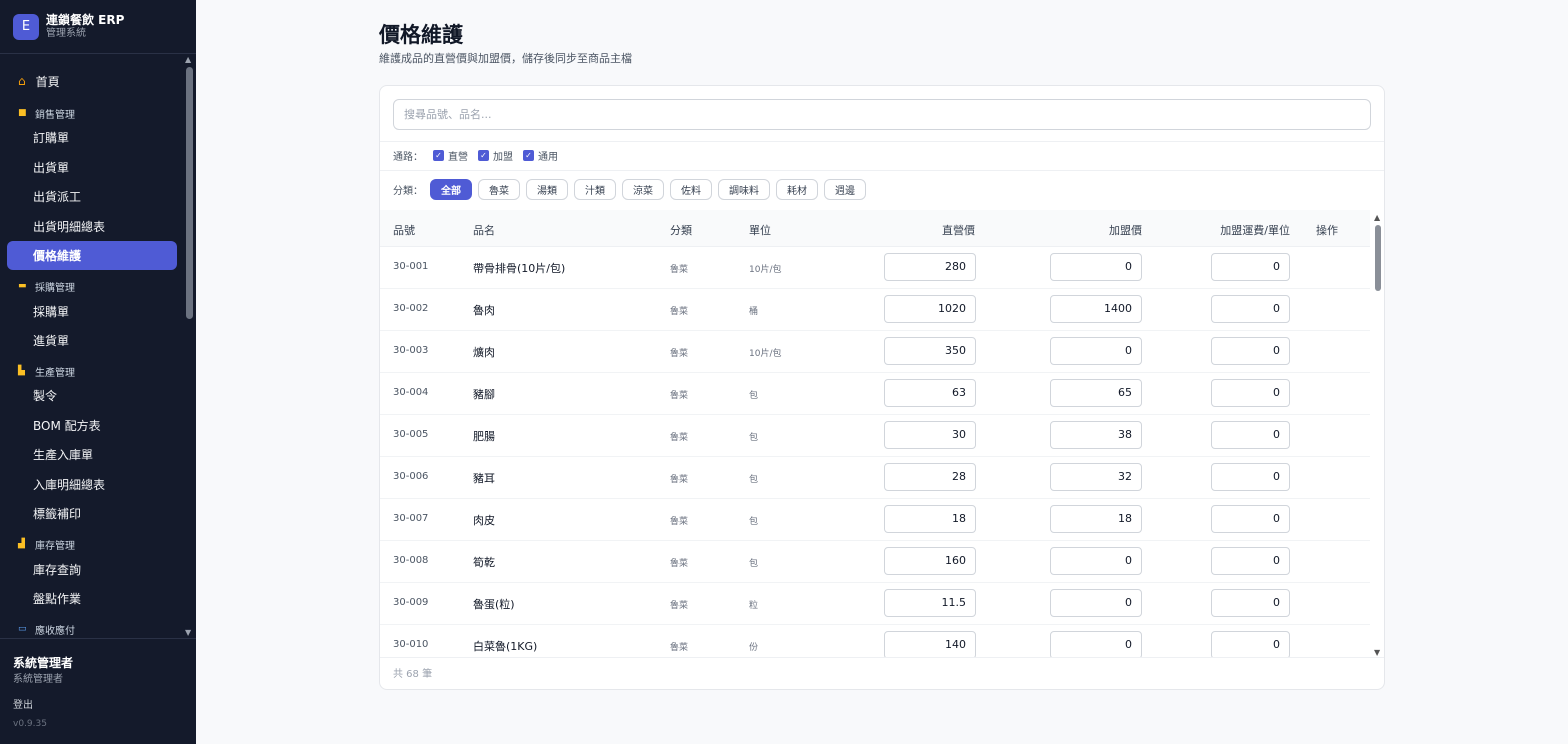 The image size is (1568, 744). Describe the element at coordinates (26, 26) in the screenshot. I see `brand-logo: E` at that location.